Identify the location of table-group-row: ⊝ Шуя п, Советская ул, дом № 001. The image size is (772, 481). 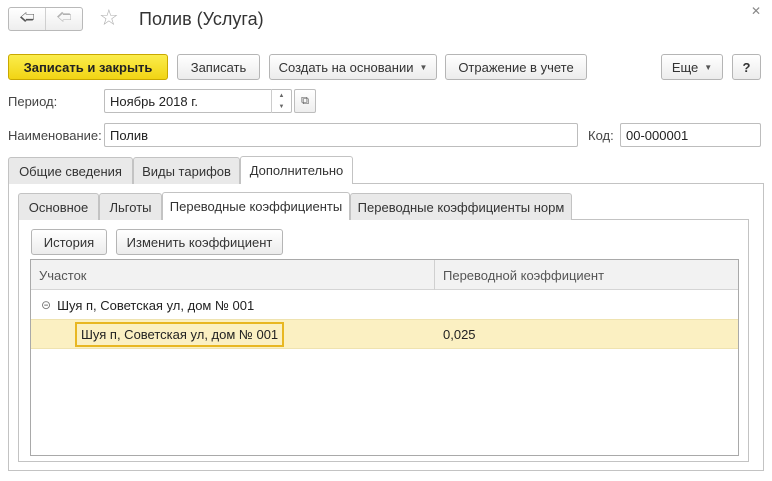
(384, 305).